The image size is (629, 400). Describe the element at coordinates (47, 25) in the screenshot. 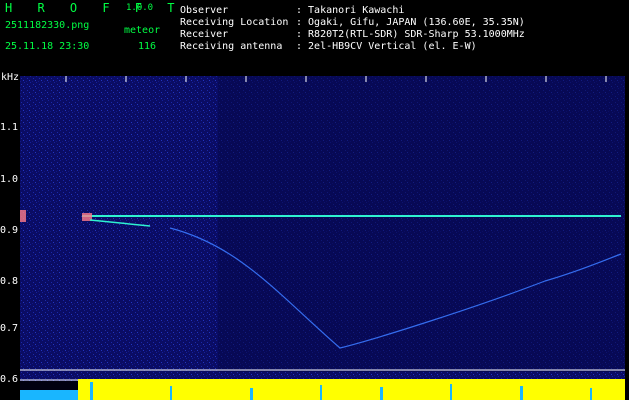

I see `file-name: 2511182330.png` at that location.